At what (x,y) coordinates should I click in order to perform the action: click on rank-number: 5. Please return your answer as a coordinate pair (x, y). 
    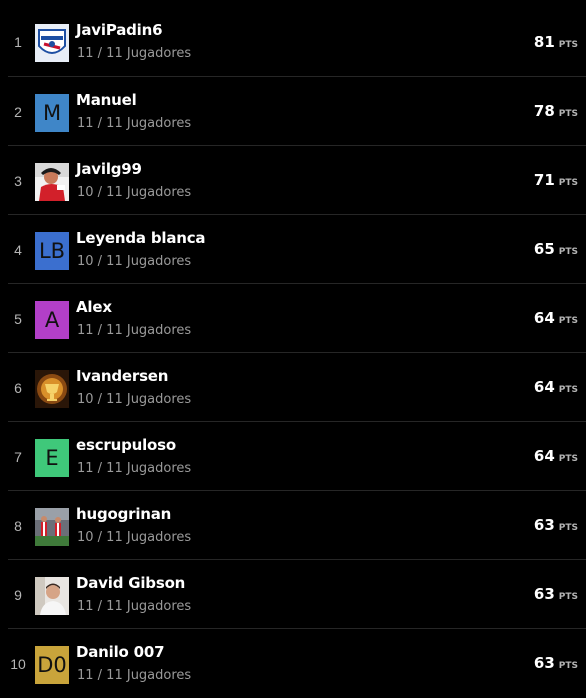
    Looking at the image, I should click on (18, 319).